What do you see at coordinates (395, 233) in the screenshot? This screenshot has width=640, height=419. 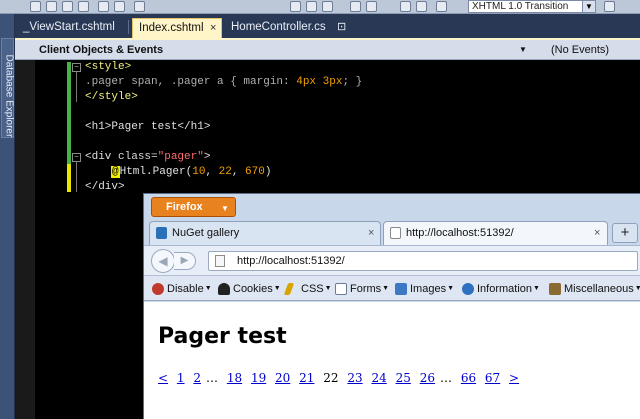 I see `page-favicon-icon` at bounding box center [395, 233].